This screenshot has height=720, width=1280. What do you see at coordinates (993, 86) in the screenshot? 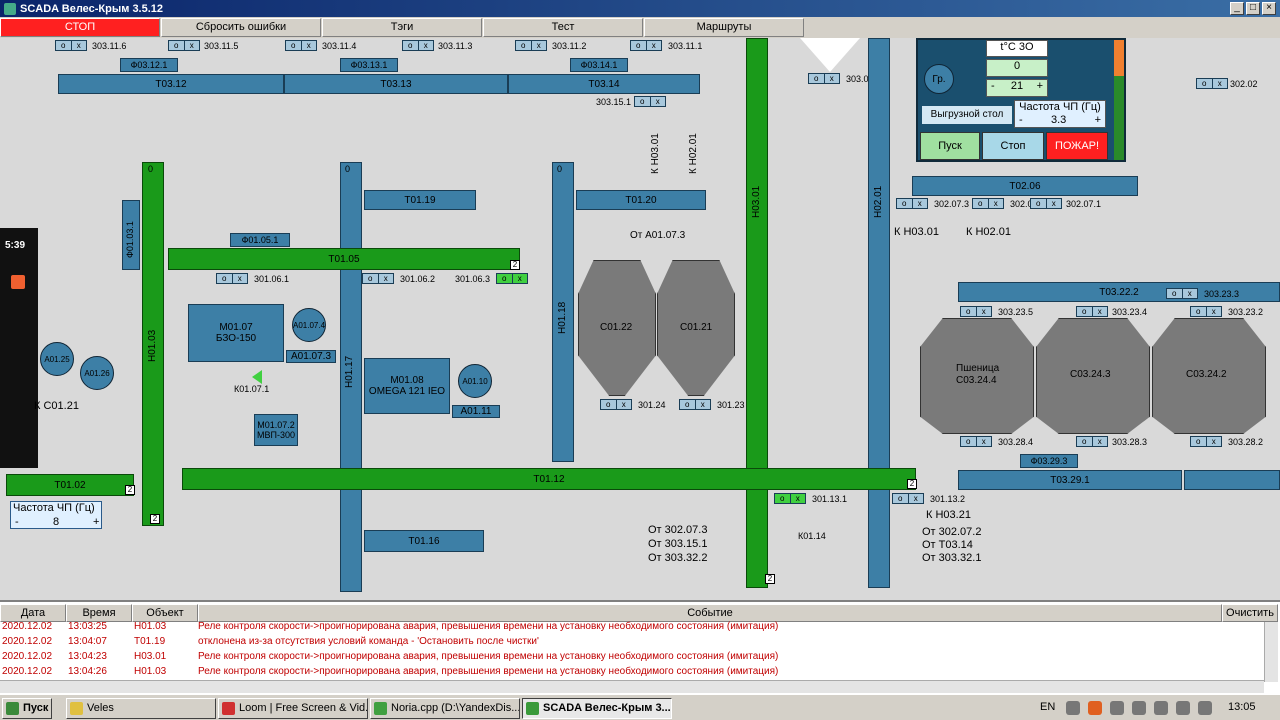
I see `temp-decrease-button: -` at bounding box center [993, 86].